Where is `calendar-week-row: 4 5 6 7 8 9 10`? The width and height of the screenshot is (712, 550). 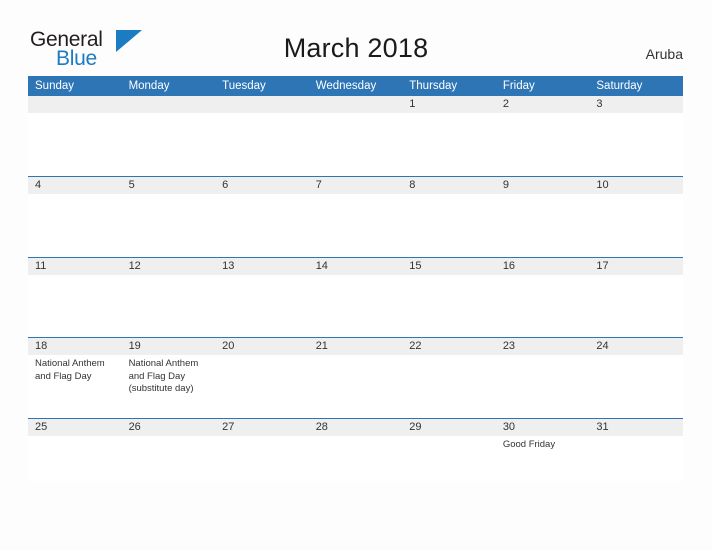 calendar-week-row: 4 5 6 7 8 9 10 is located at coordinates (355, 216).